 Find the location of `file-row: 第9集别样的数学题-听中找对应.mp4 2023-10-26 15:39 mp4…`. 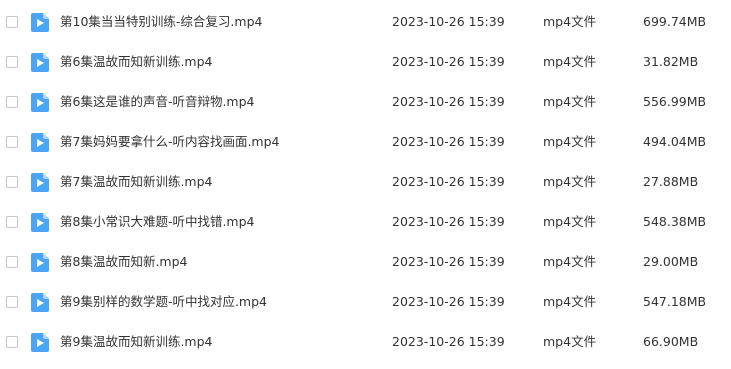

file-row: 第9集别样的数学题-听中找对应.mp4 2023-10-26 15:39 mp4… is located at coordinates (365, 302).